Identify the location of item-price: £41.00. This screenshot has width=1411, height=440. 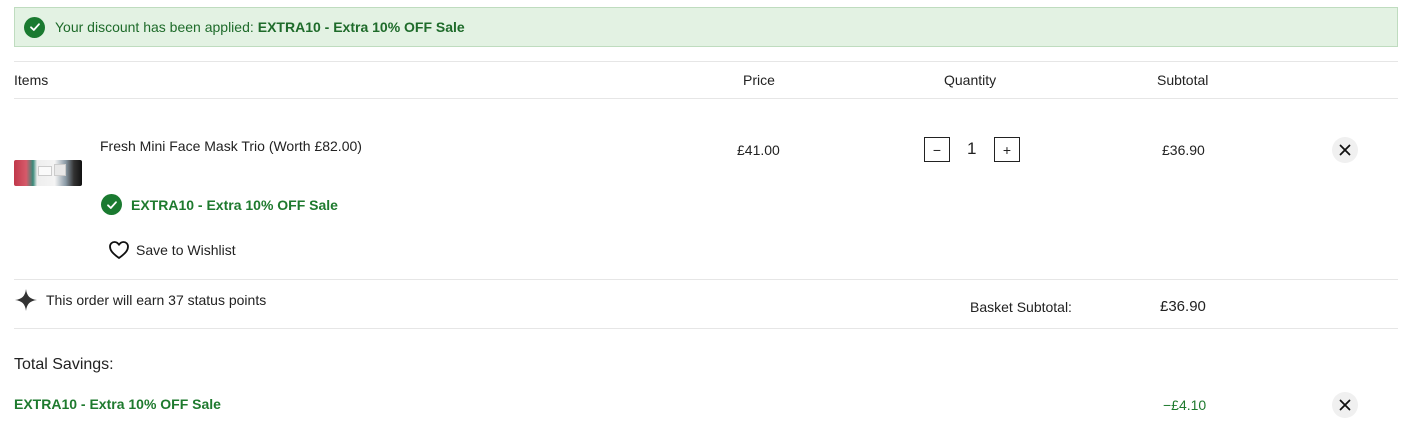
(758, 150).